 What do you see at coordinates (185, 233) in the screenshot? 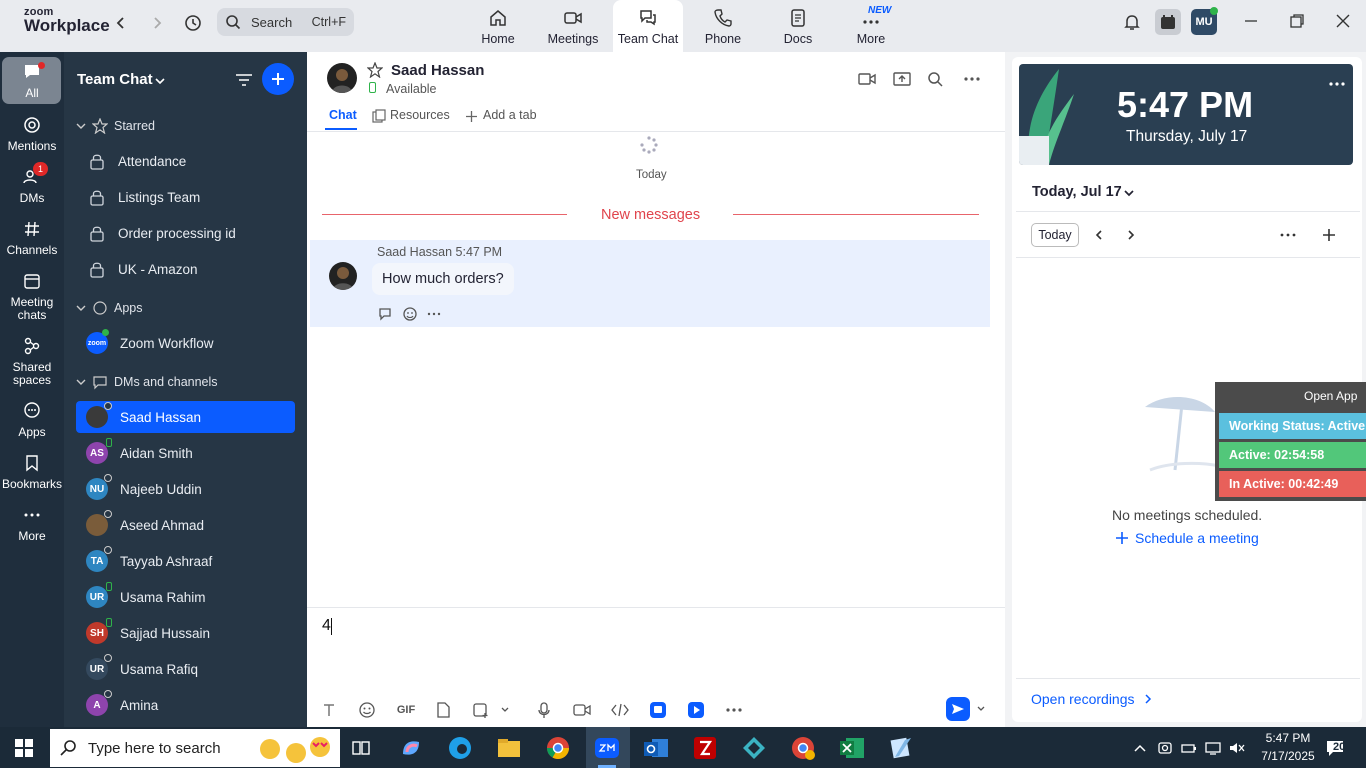
I see `sidebar-item-starred: Order processing id` at bounding box center [185, 233].